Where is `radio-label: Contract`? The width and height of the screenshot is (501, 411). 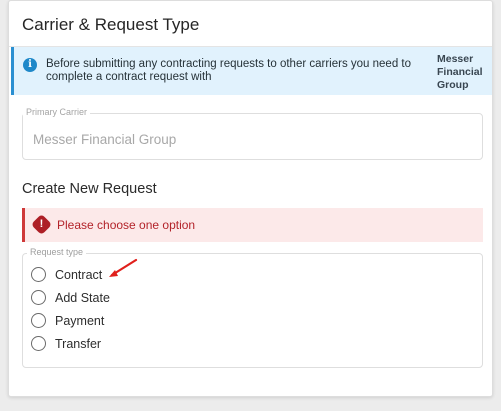
radio-label: Contract is located at coordinates (79, 275).